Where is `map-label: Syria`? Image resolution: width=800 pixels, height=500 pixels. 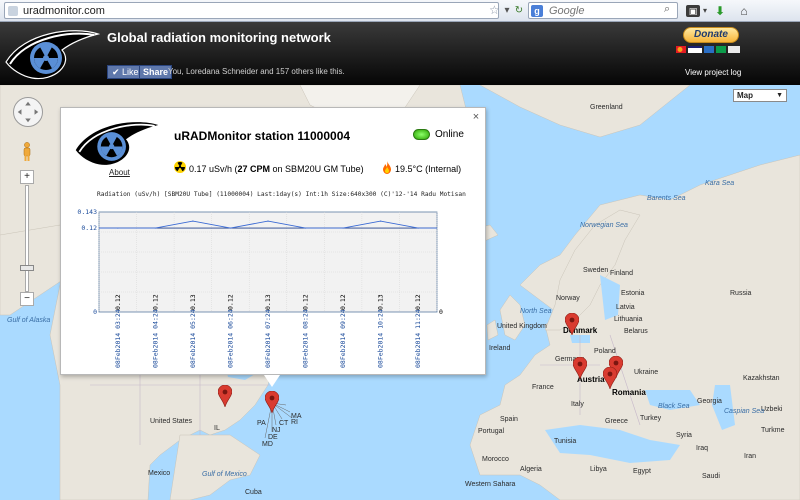
map-label: Syria is located at coordinates (684, 435).